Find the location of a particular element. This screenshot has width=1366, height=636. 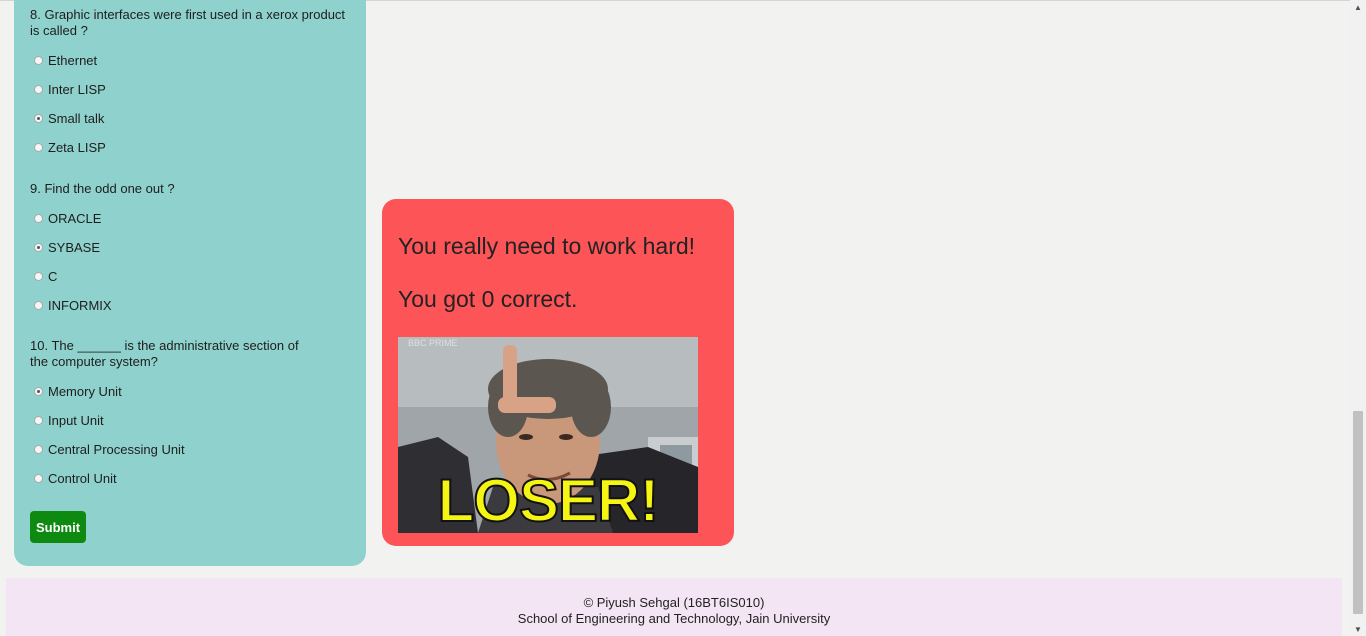

gif-caption: LOSER! is located at coordinates (549, 500).